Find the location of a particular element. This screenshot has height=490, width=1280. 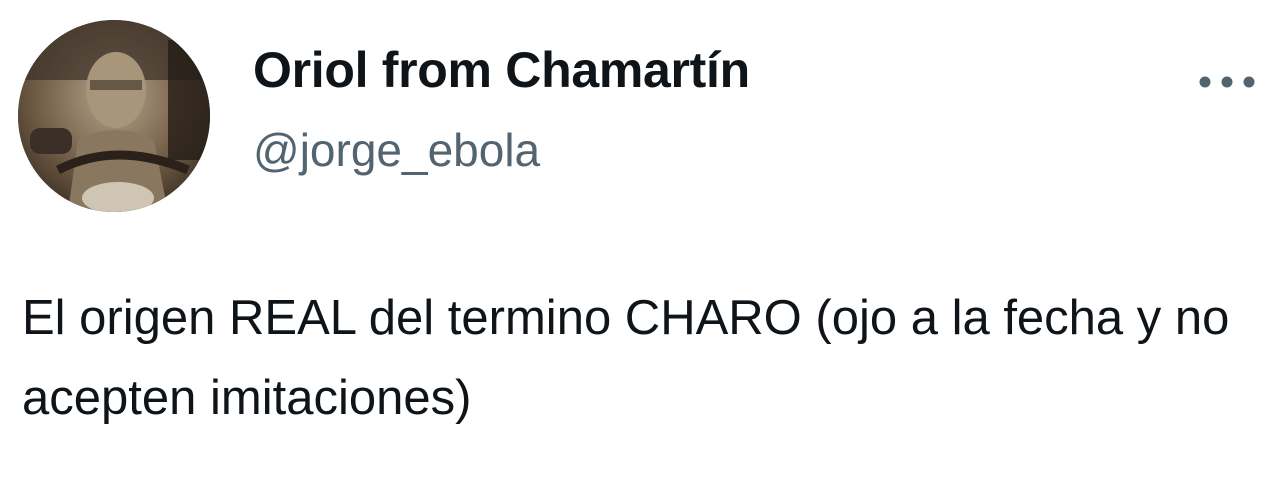

more-options-button is located at coordinates (1227, 82).